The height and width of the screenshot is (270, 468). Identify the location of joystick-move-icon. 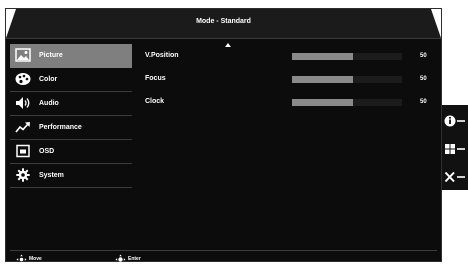
(21, 259).